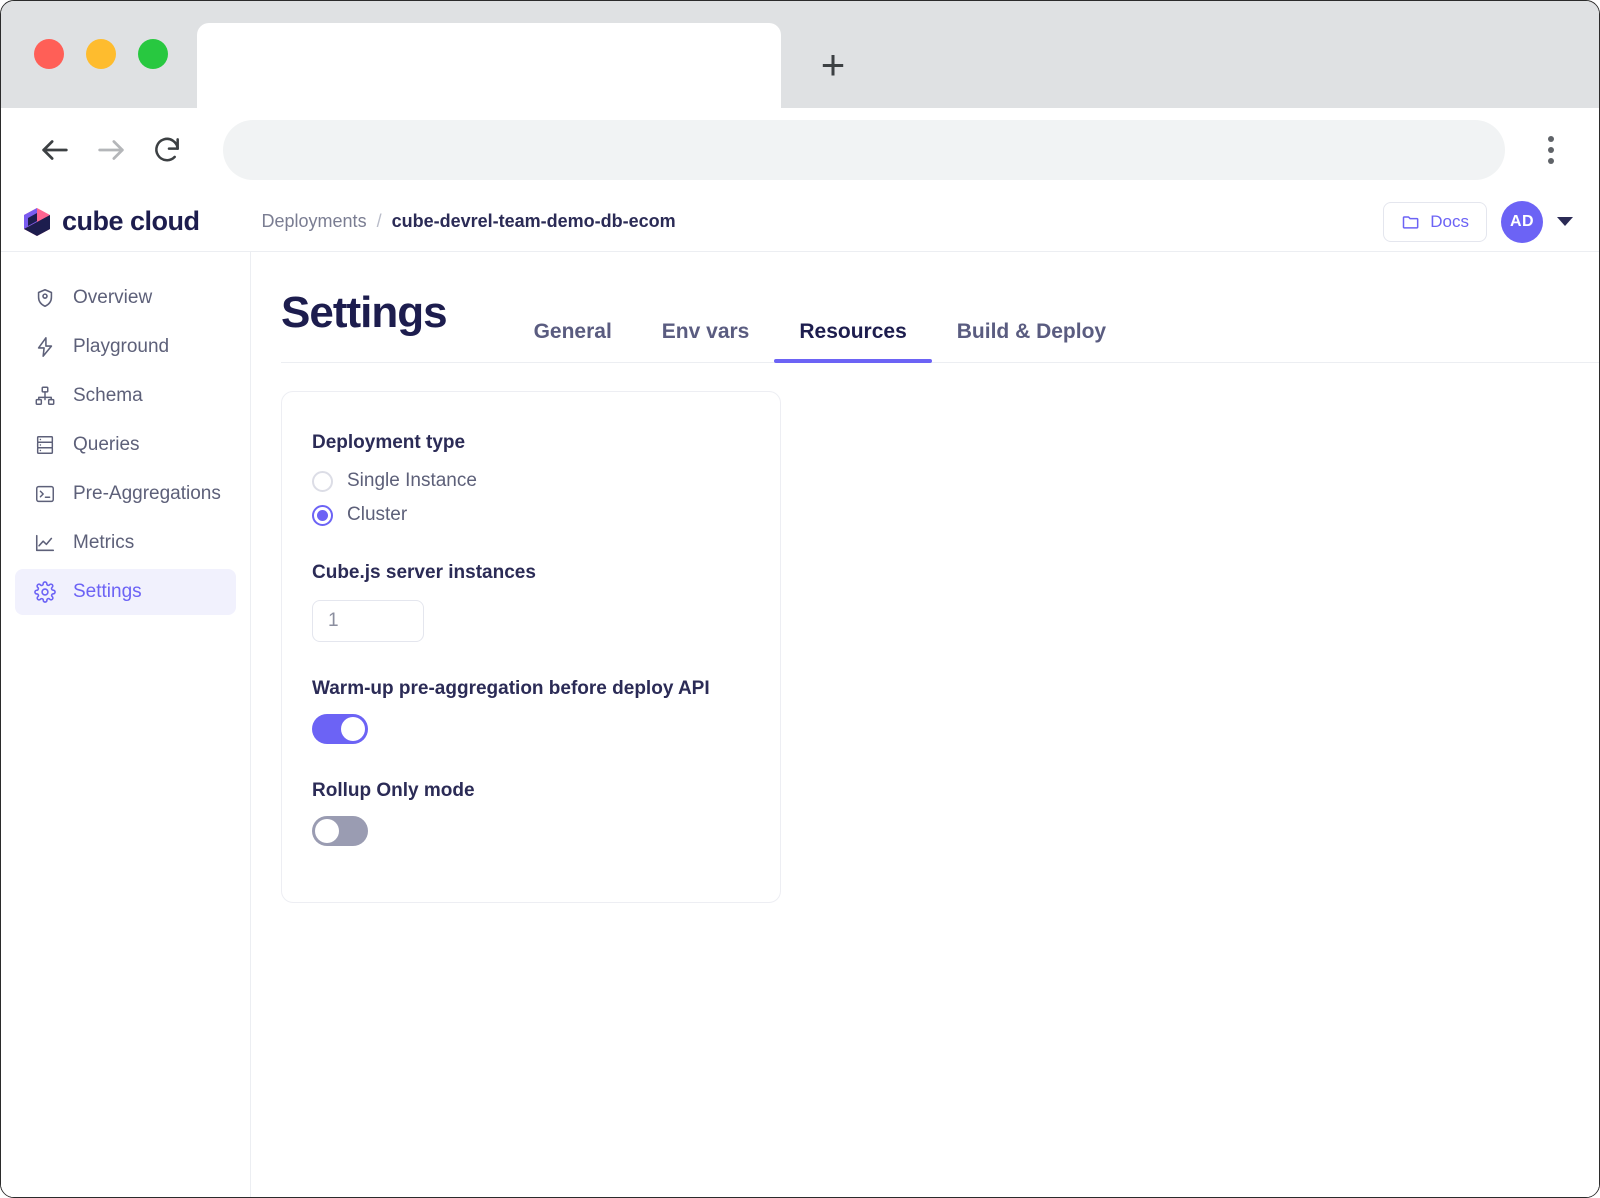  I want to click on docs-button: Docs, so click(1435, 221).